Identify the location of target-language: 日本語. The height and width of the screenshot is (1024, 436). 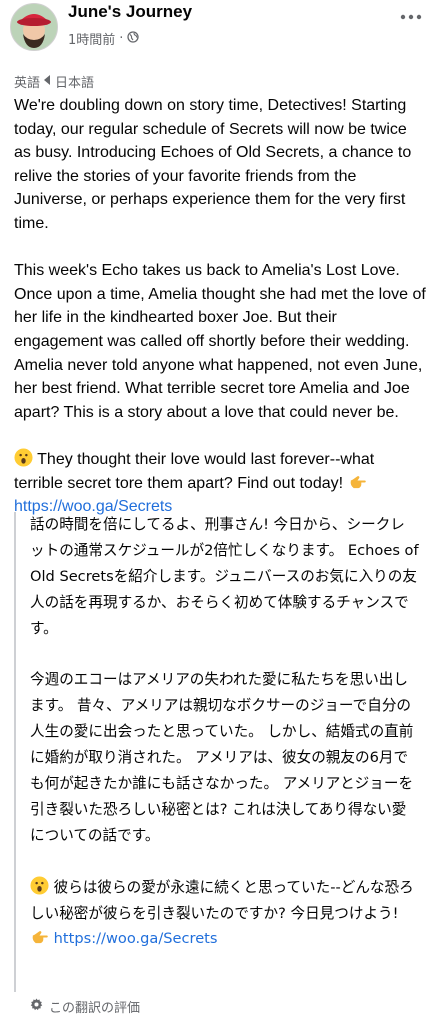
(74, 81).